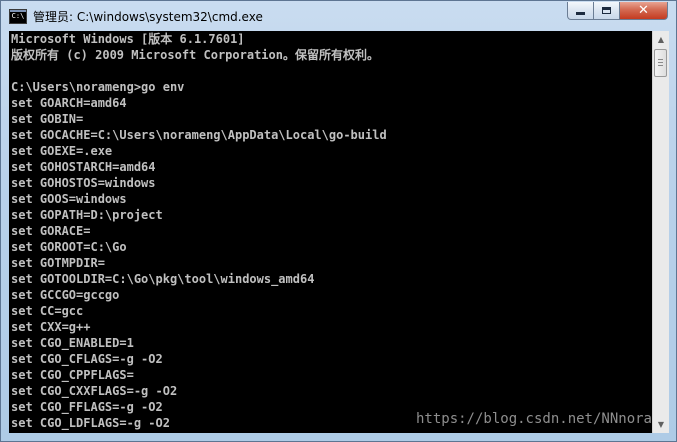  Describe the element at coordinates (83, 183) in the screenshot. I see `console-line: set GOHOSTOS=windows` at that location.